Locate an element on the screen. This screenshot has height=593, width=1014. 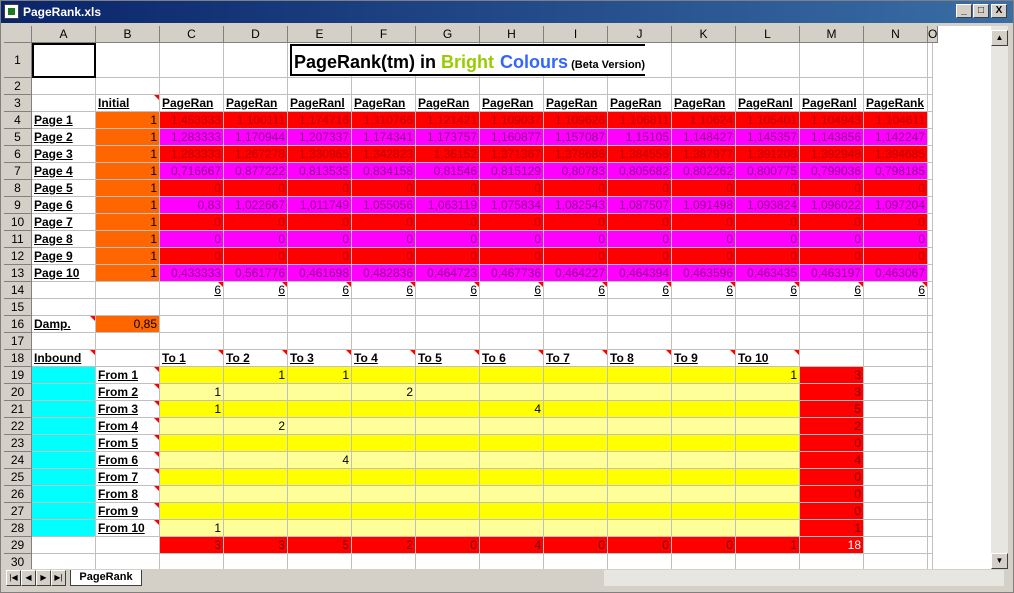
link-count: 1 is located at coordinates (768, 375).